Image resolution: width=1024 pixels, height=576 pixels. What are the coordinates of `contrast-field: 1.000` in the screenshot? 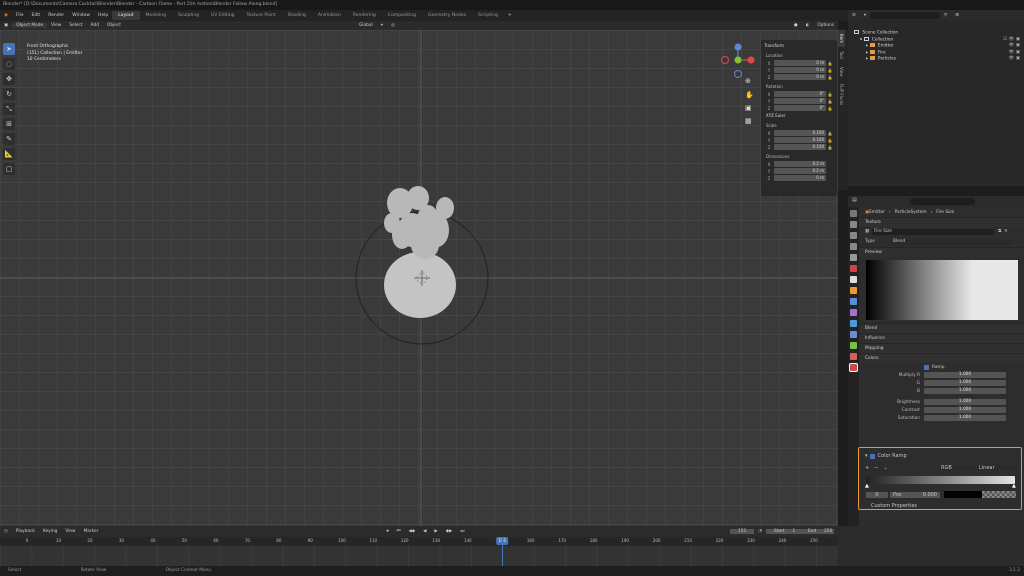 It's located at (965, 410).